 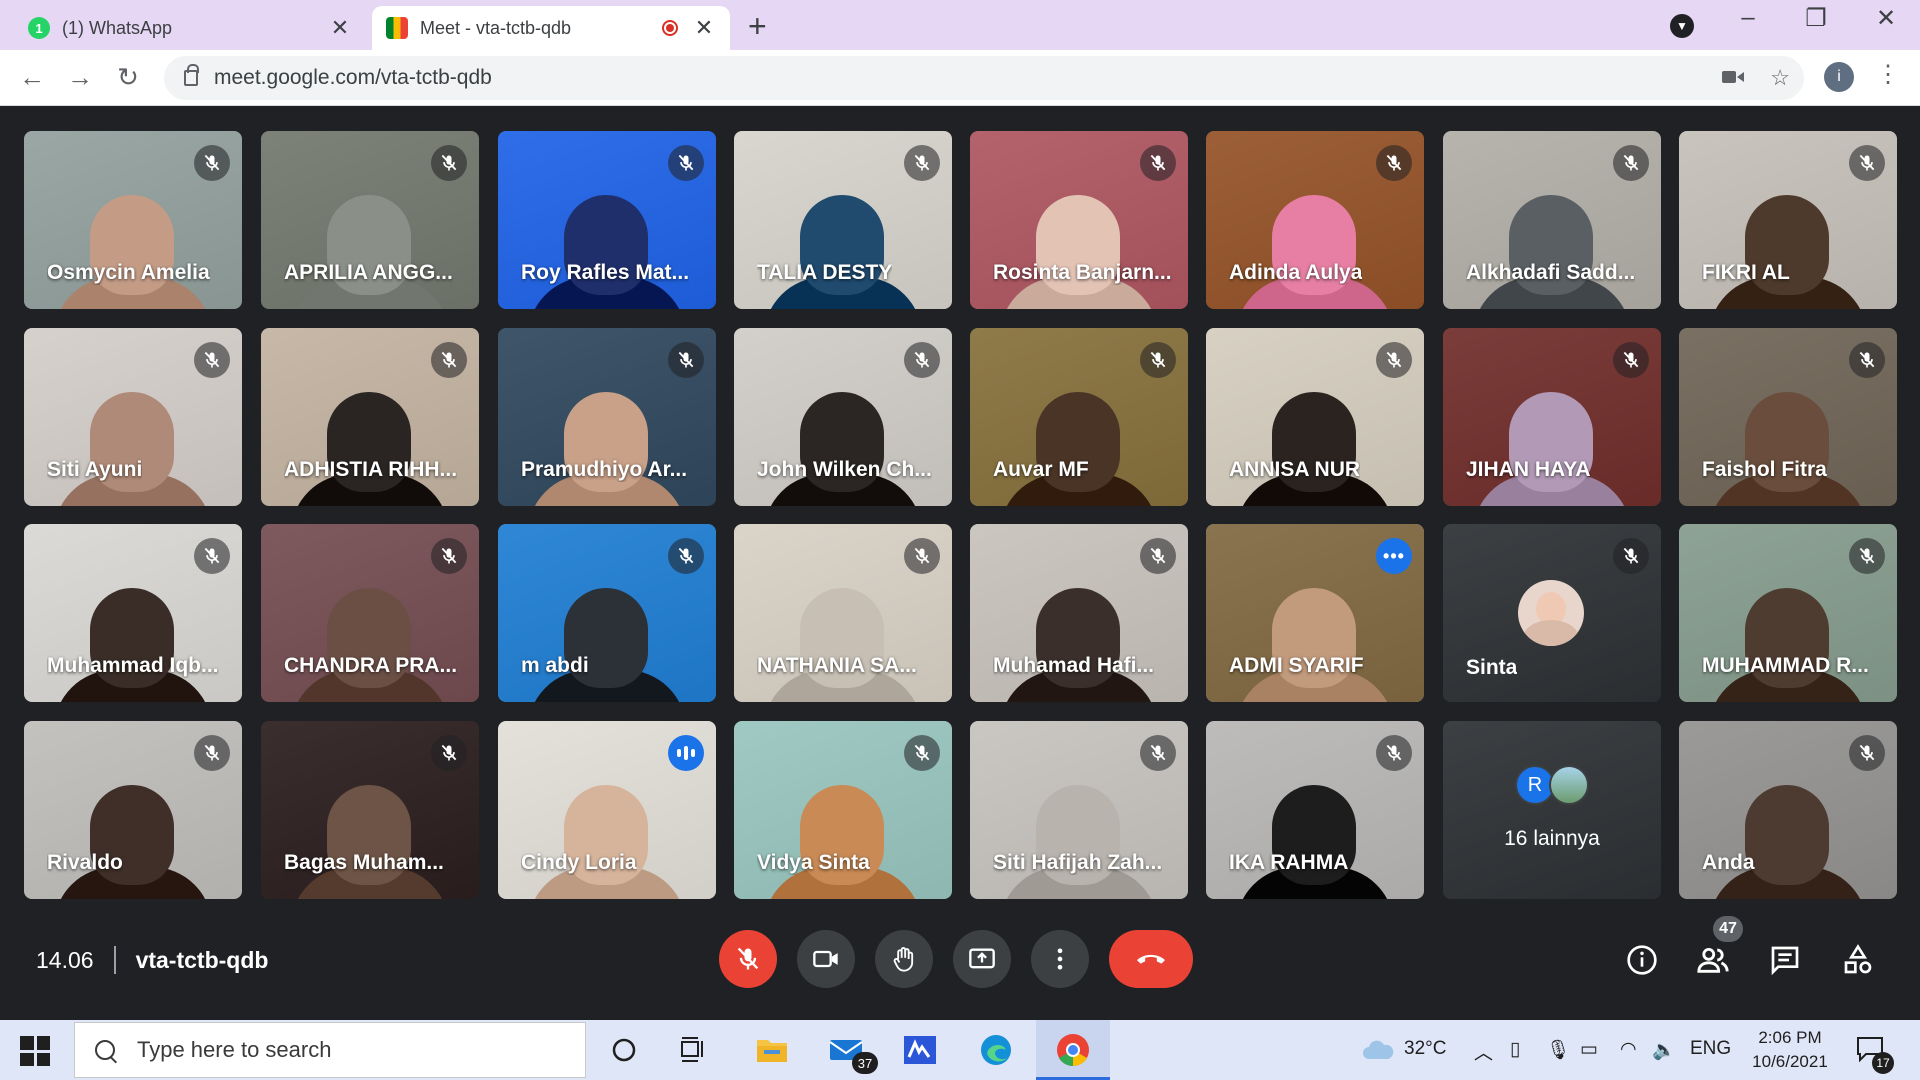 I want to click on participant-tile: ADMI SYARIF •••, so click(x=1315, y=613).